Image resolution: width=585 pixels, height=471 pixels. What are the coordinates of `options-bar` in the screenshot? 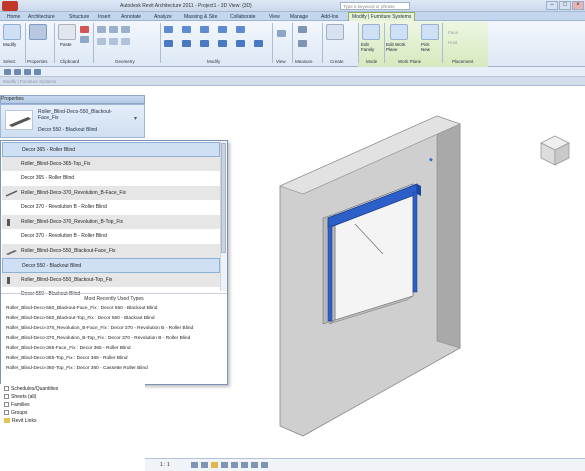 It's located at (292, 81).